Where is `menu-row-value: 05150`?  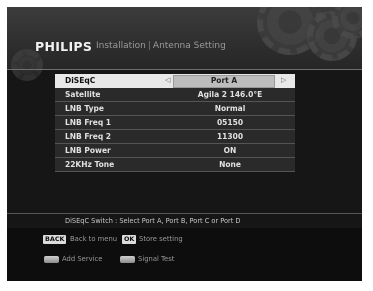
menu-row-value: 05150 is located at coordinates (230, 122).